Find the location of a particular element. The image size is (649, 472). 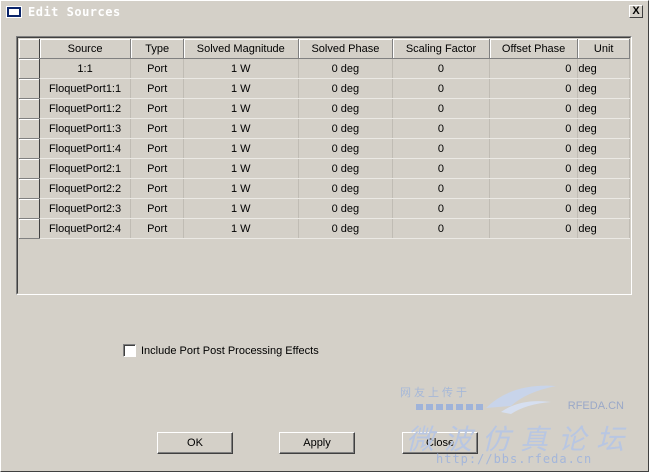

cell-source: FloquetPort1:1 is located at coordinates (85, 88).